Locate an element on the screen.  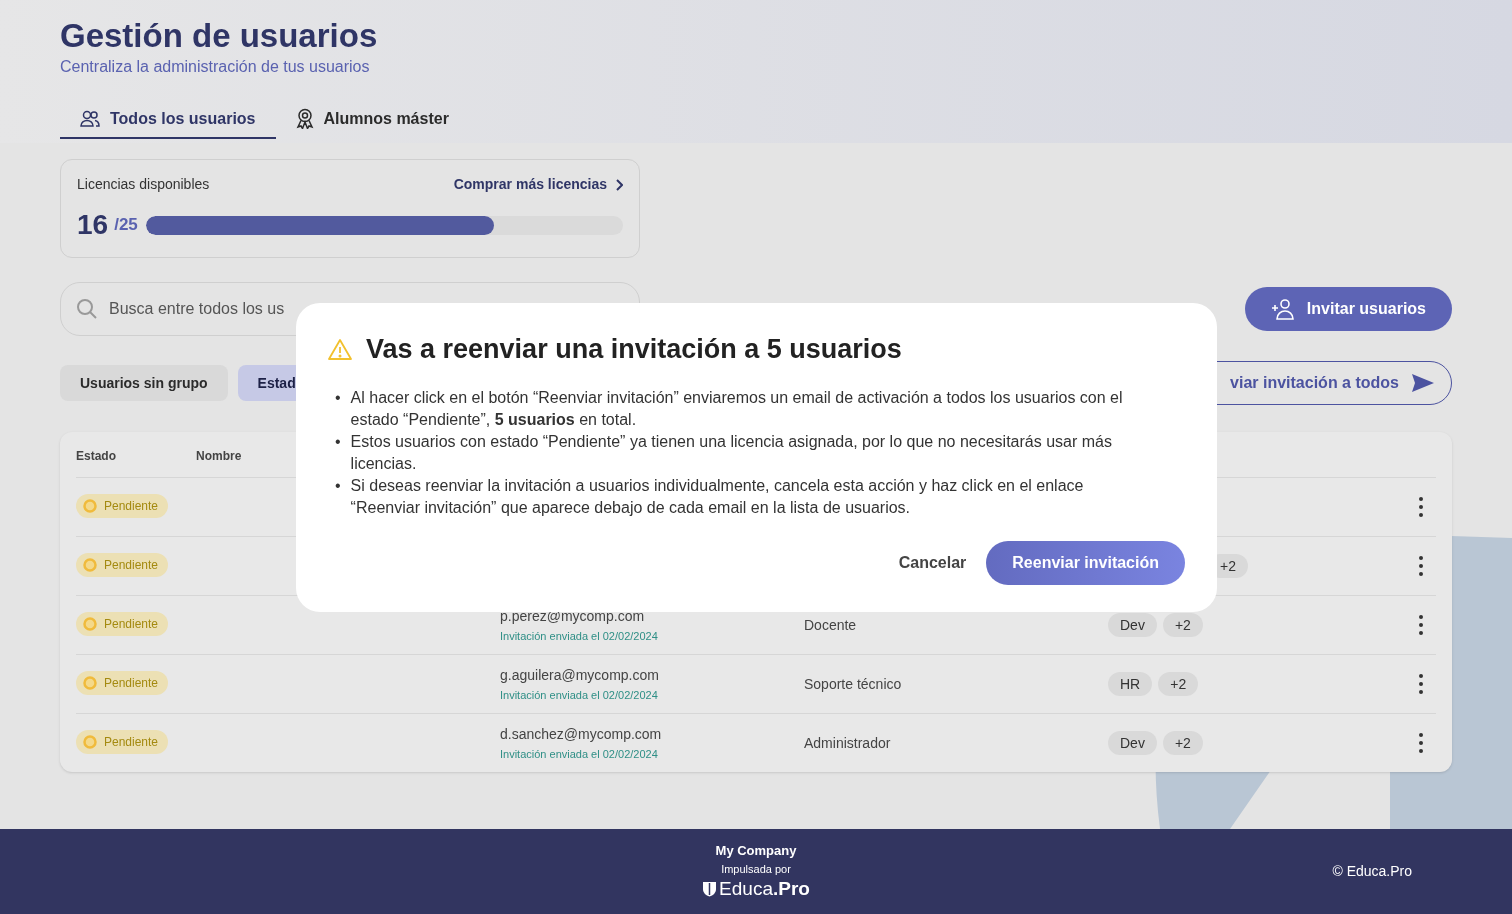
shield-logo-icon is located at coordinates (710, 888).